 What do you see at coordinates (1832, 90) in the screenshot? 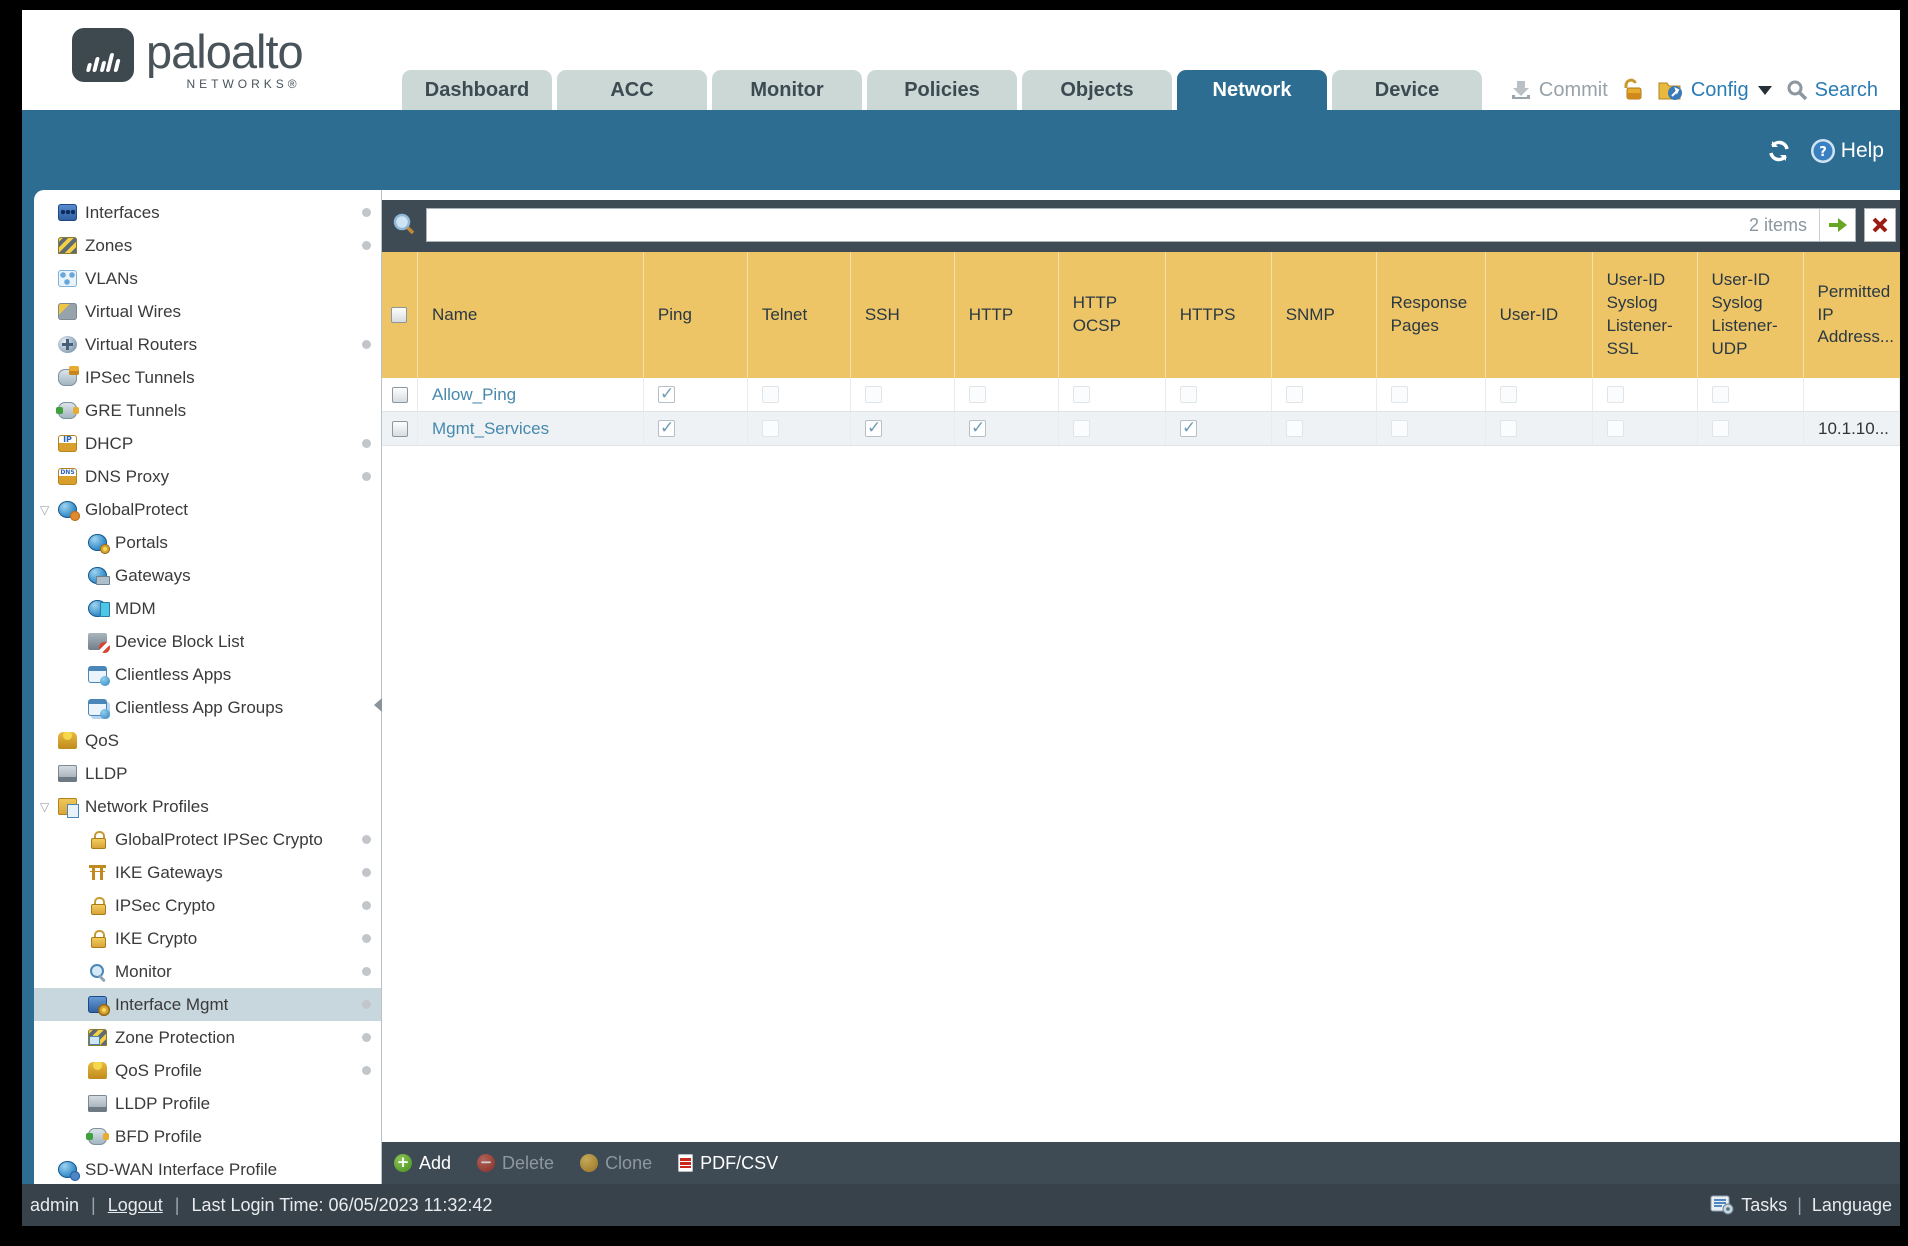
I see `global-search-button: Search` at bounding box center [1832, 90].